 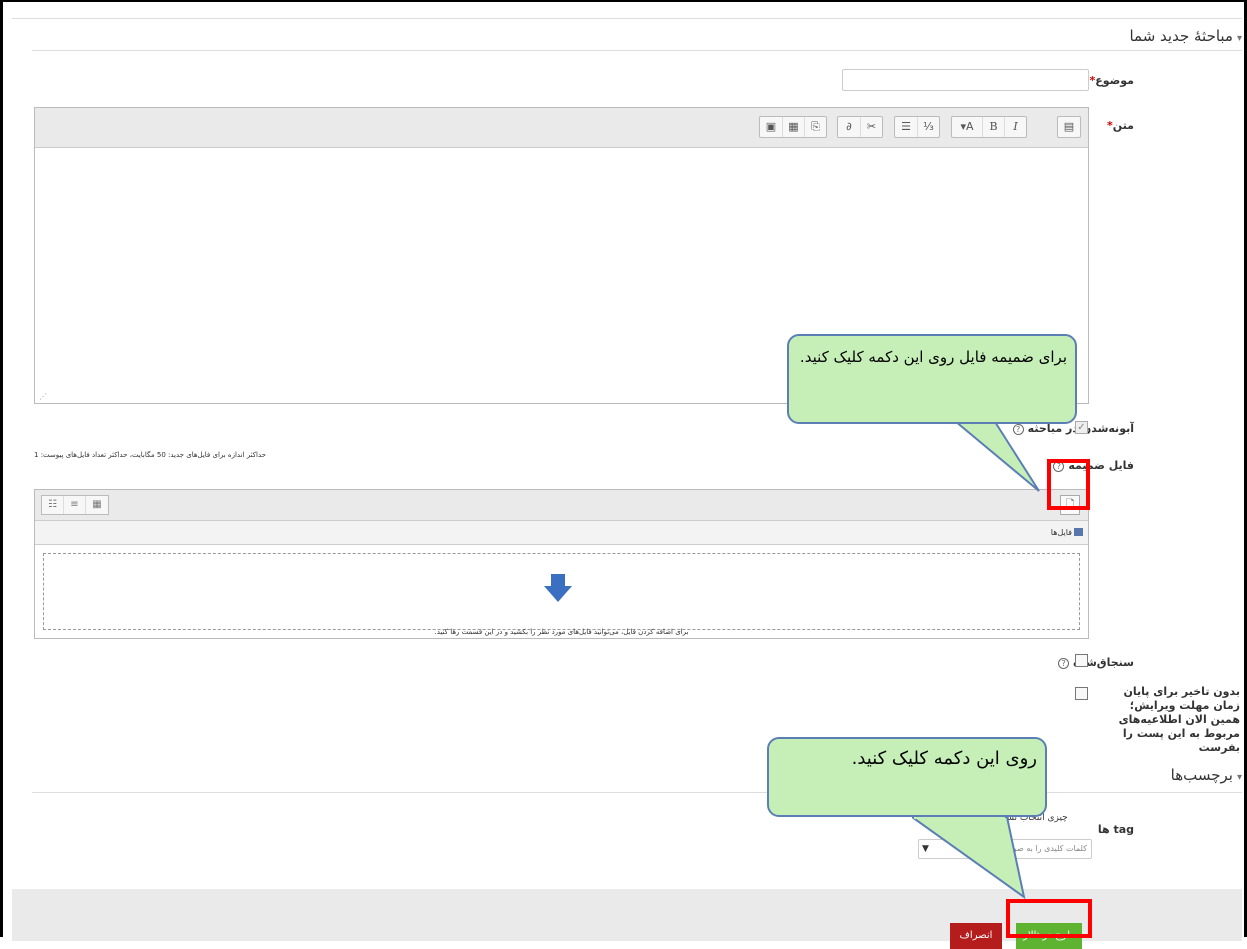 I want to click on section-tags-title: برچسب‌ها, so click(x=1201, y=775).